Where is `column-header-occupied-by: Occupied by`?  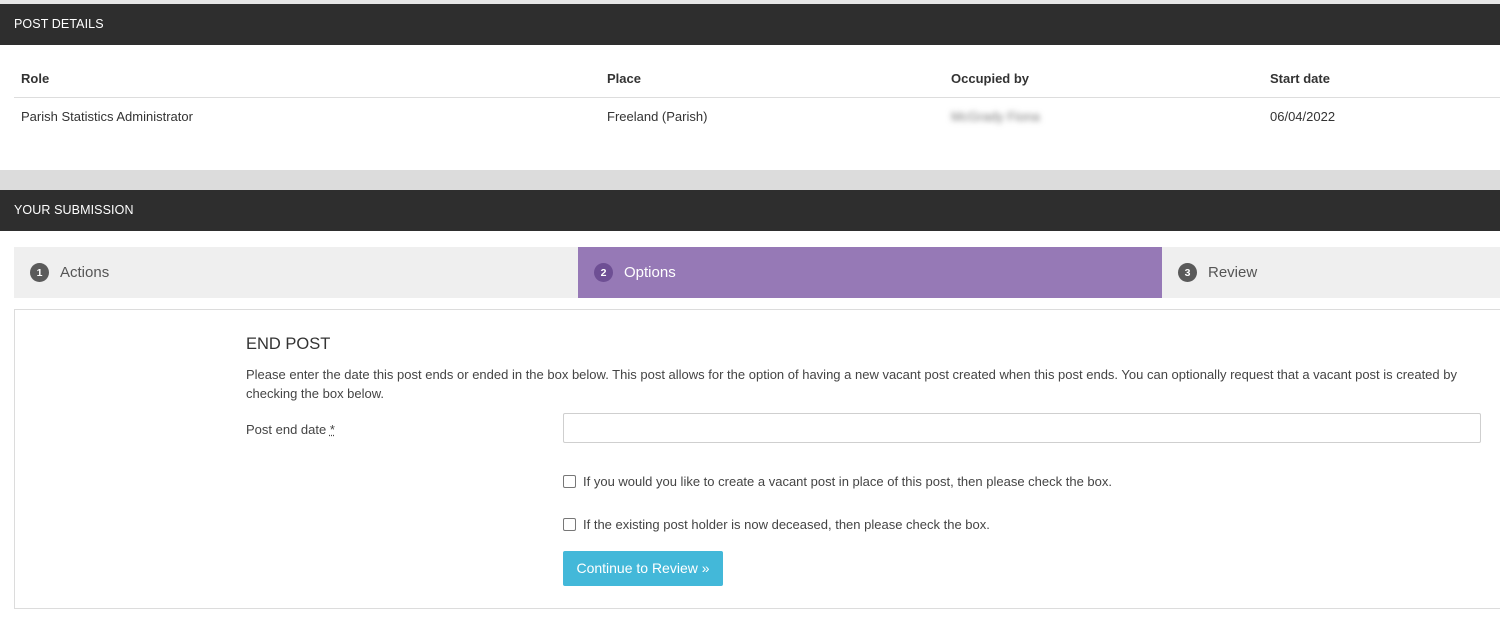 column-header-occupied-by: Occupied by is located at coordinates (990, 78).